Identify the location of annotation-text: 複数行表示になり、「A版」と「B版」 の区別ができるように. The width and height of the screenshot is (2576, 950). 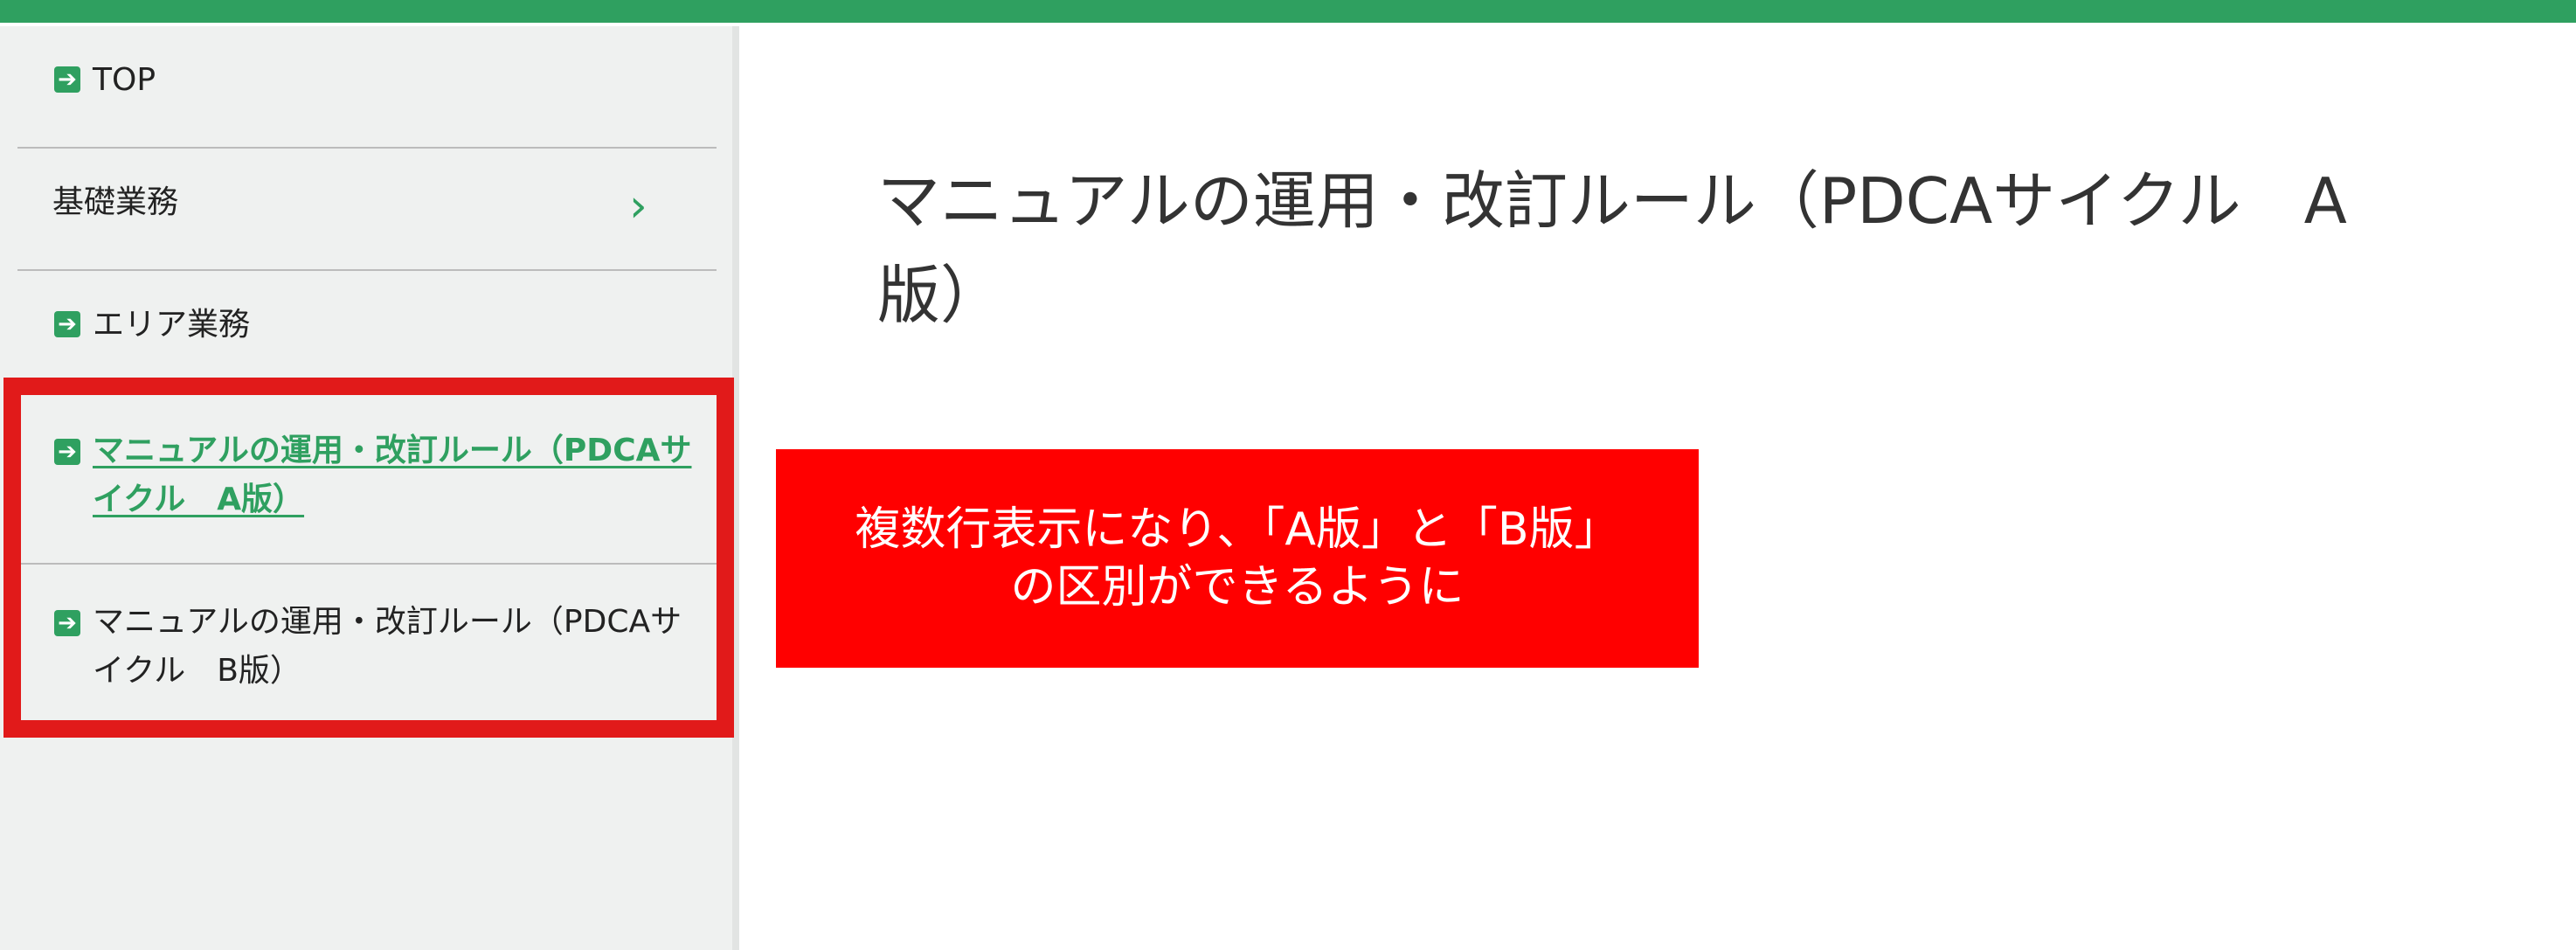
(1237, 559).